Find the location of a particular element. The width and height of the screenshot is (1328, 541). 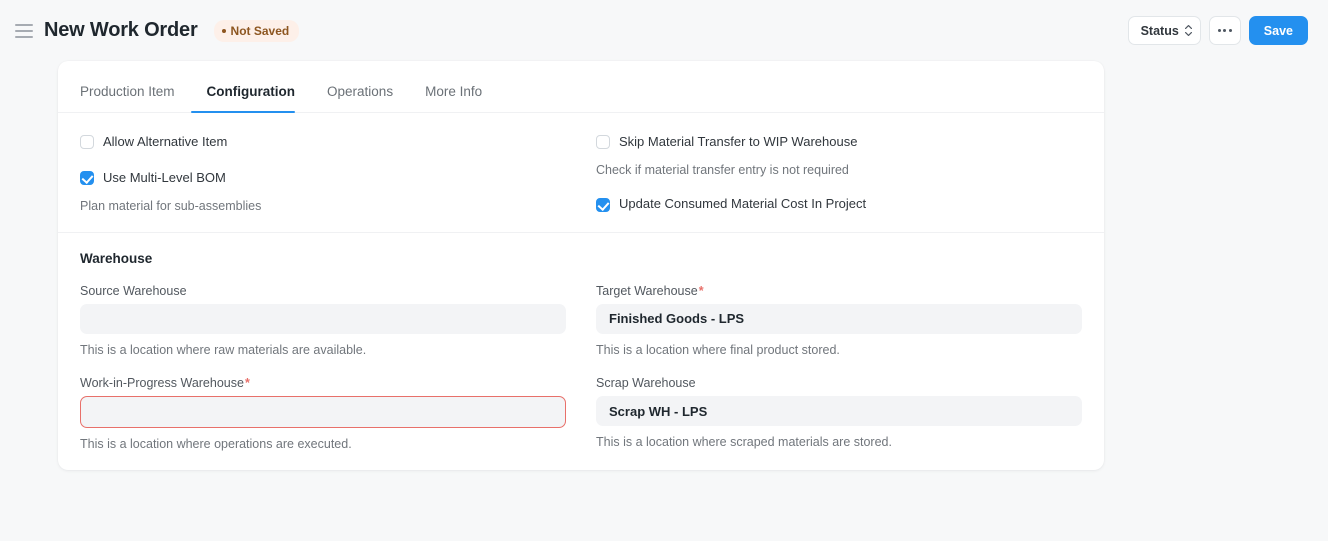

tab-configuration: Configuration is located at coordinates (250, 98).